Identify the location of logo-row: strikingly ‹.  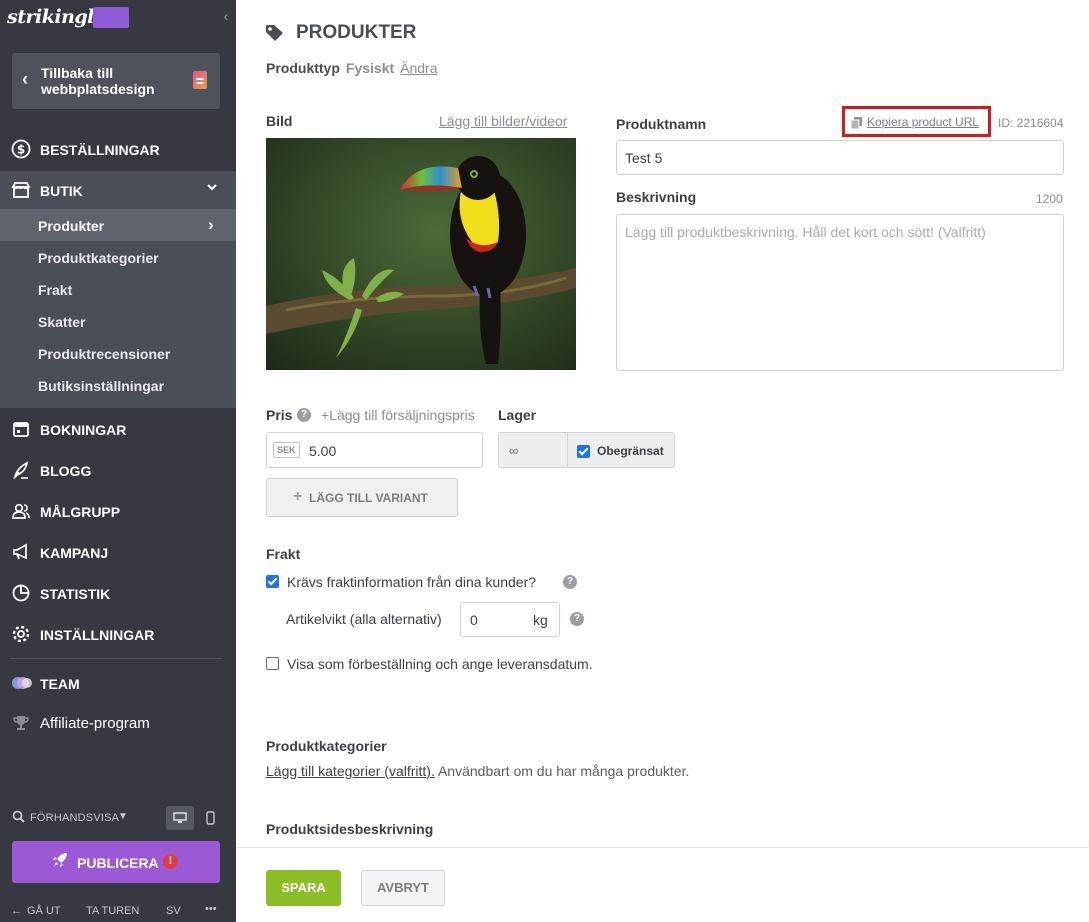
(118, 19).